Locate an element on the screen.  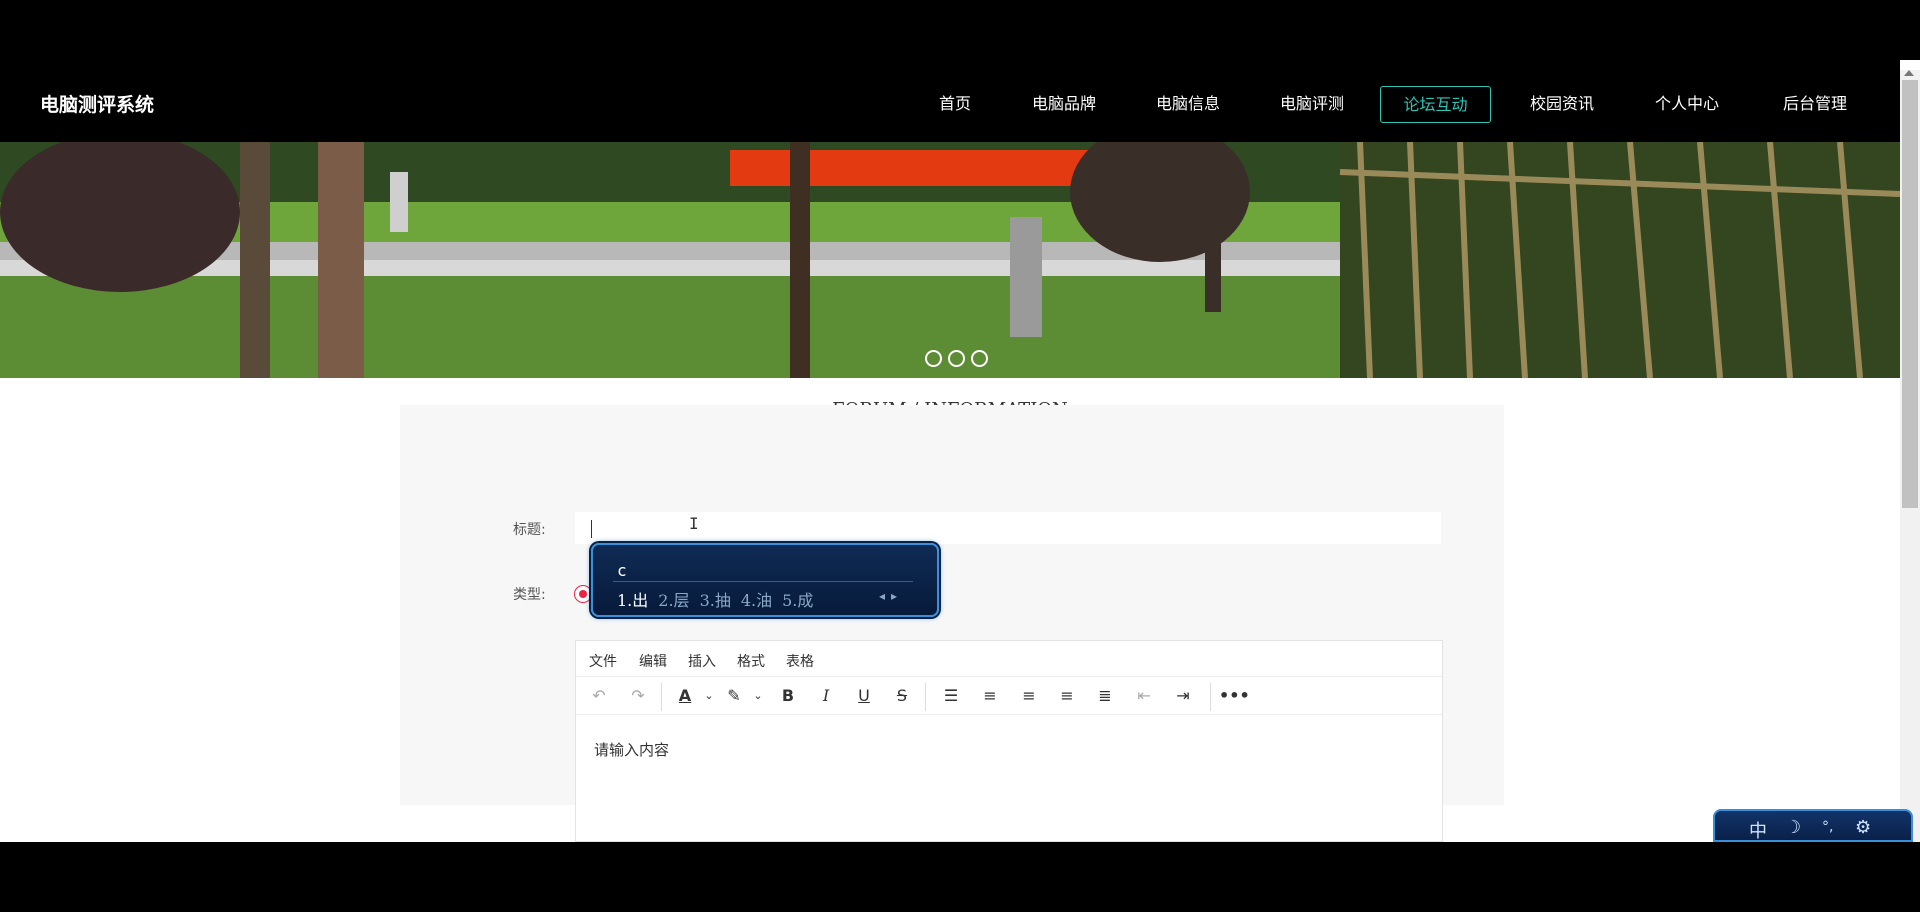
editor-toolbar: ↶ ↷ A ⌄ ✎ ⌄ B I U S ☰ ≡ ≡ ≡ ≣ ⇤ ⇥ ••• is located at coordinates (1009, 696).